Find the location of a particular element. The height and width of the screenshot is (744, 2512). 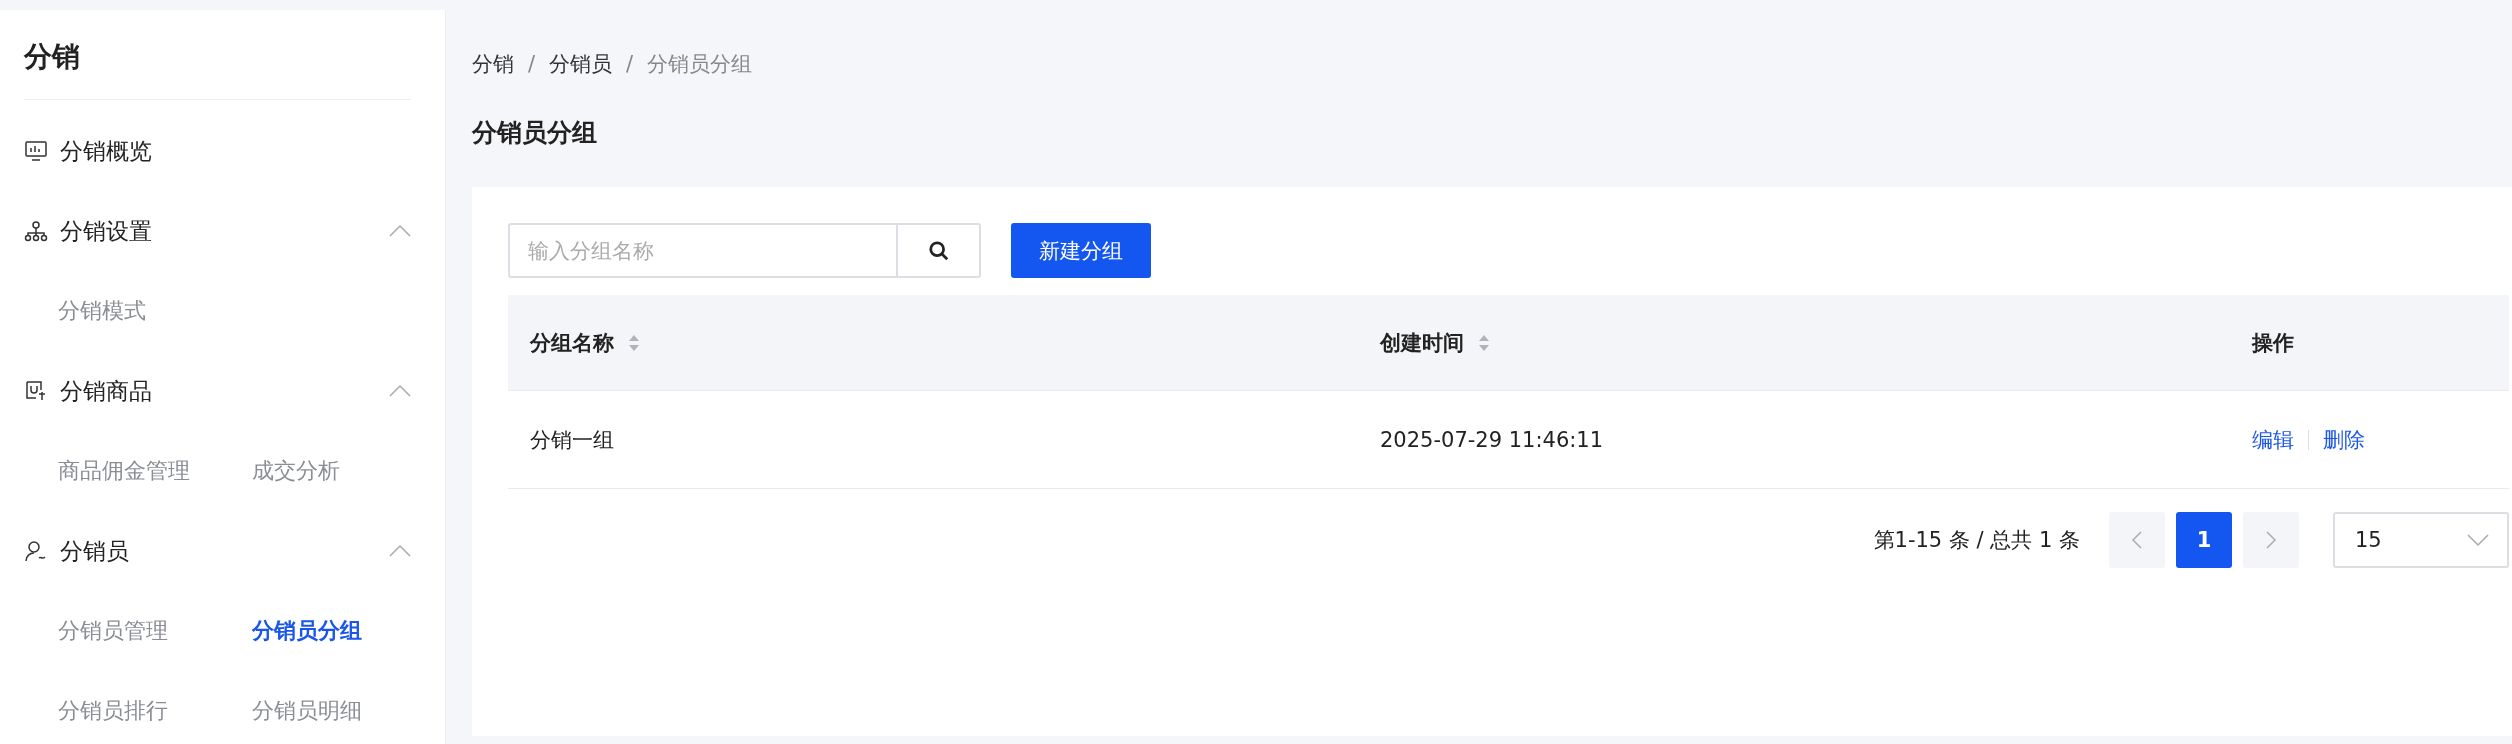

page-button: 1 is located at coordinates (2204, 540).